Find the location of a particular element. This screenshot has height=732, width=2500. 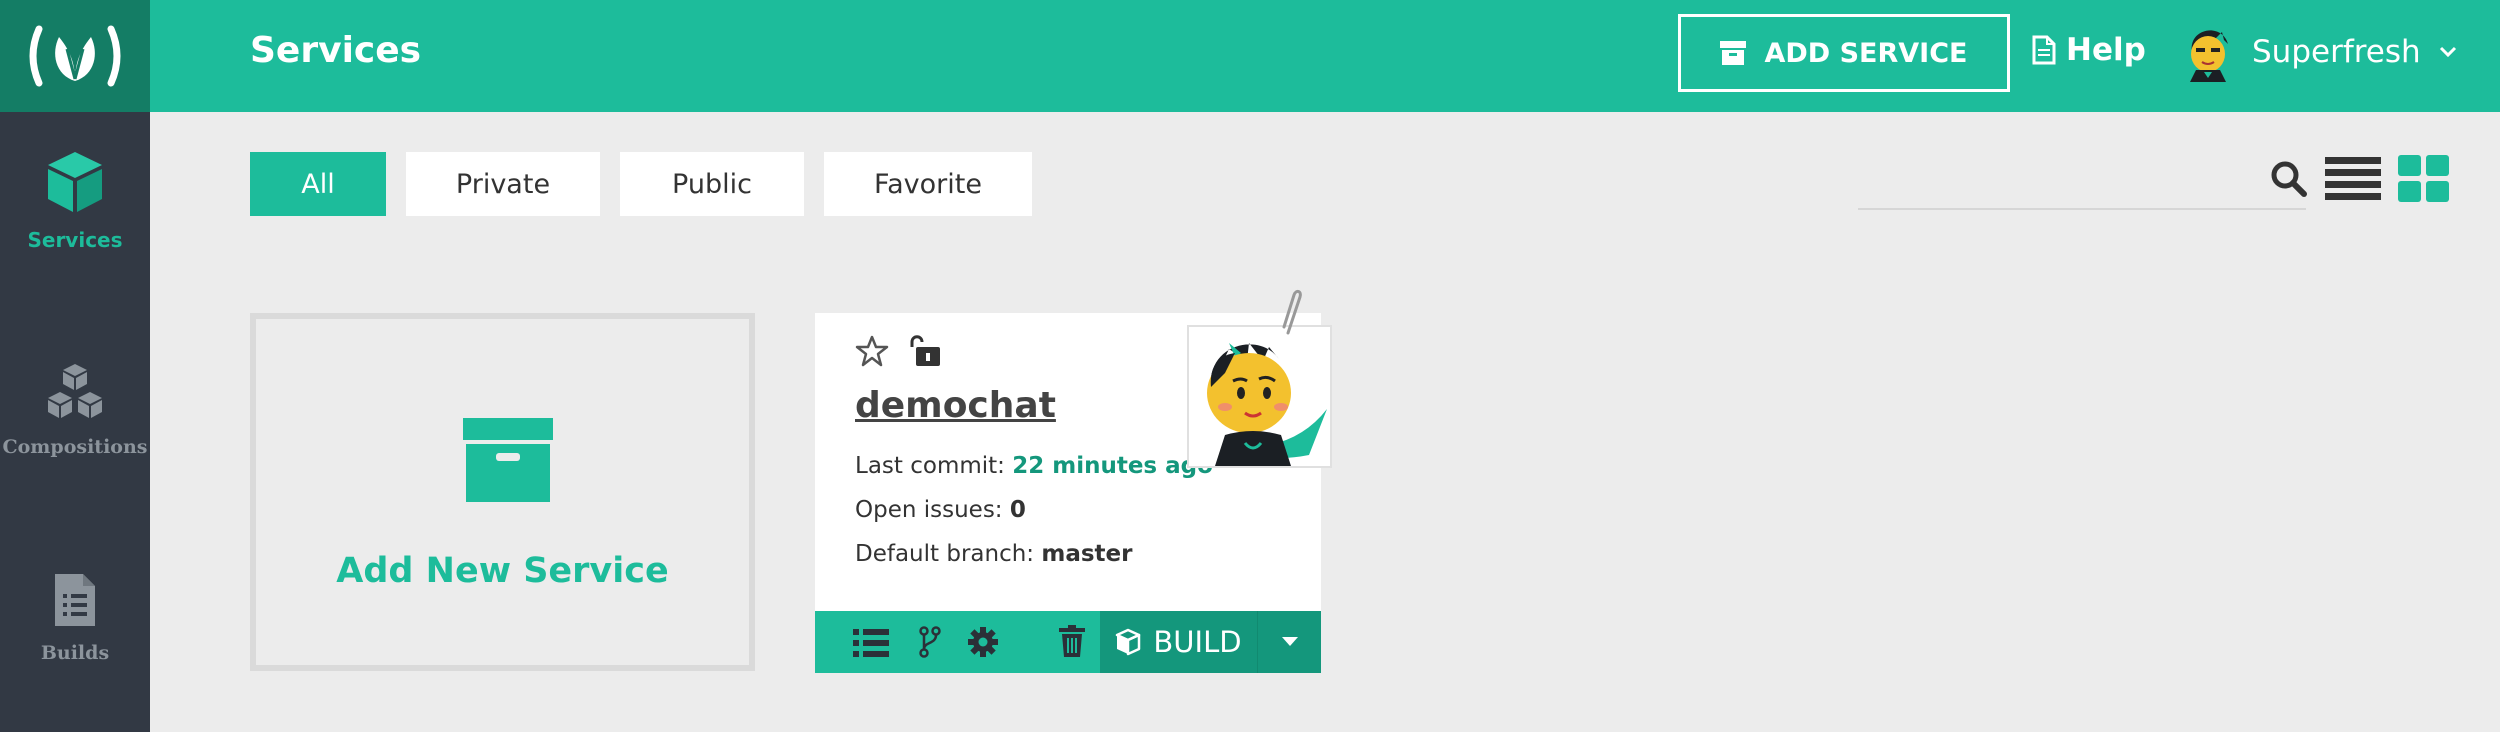

cubes-icon is located at coordinates (75, 391).